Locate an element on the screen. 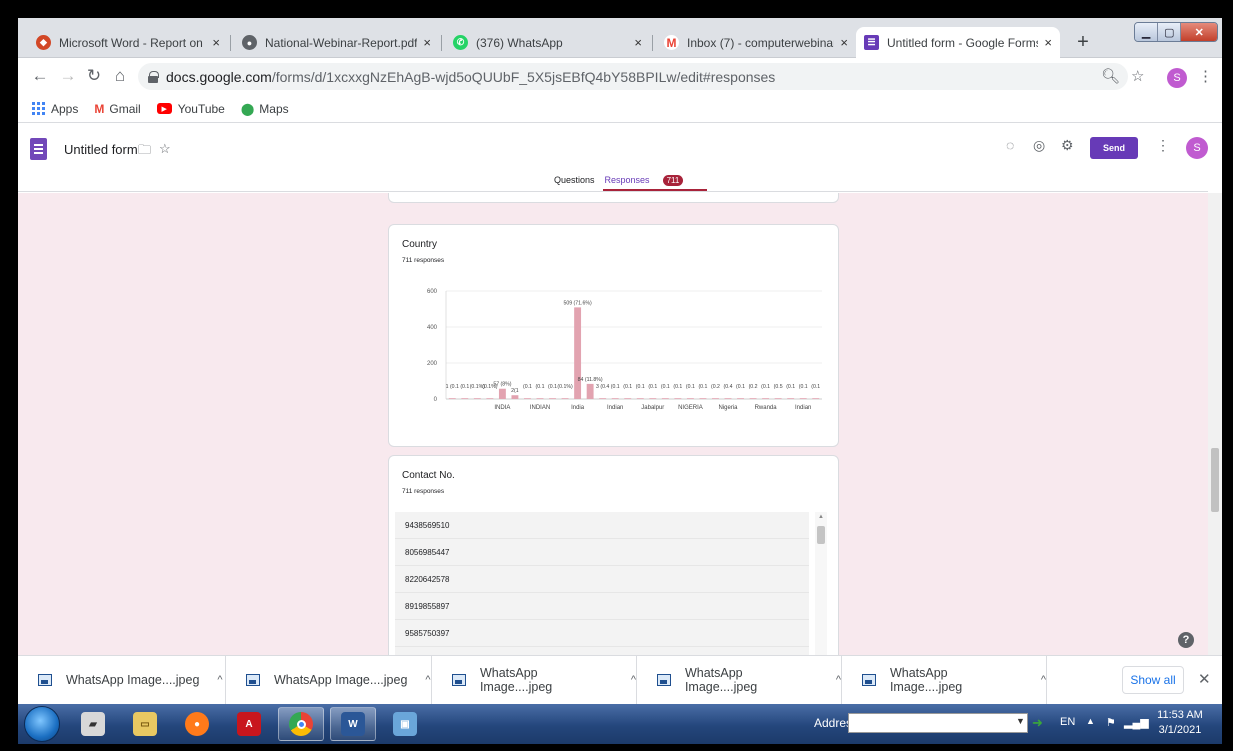  tab-gmail-inbox: M Inbox (7) - computerwebinarssm × is located at coordinates (756, 42).